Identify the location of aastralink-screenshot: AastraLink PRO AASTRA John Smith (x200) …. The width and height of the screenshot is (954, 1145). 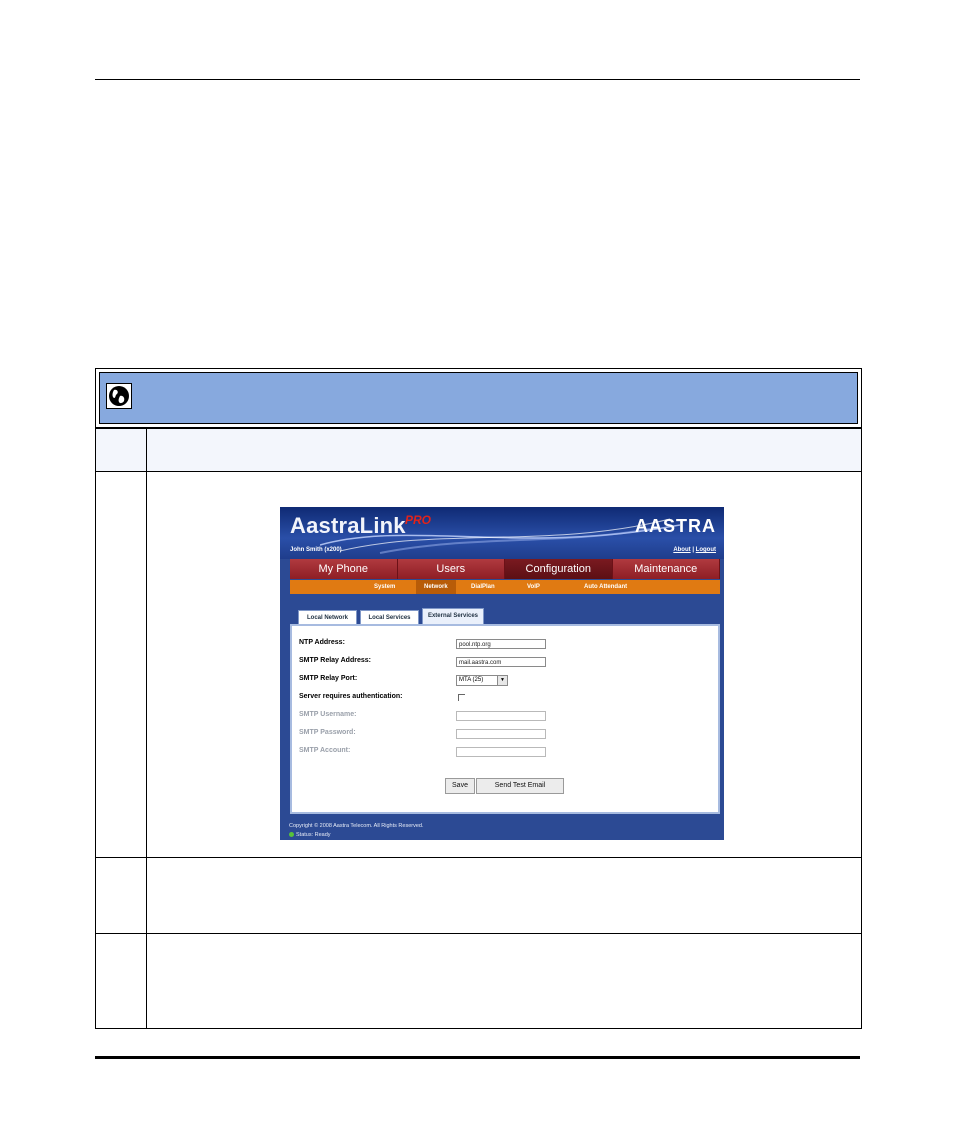
(502, 673).